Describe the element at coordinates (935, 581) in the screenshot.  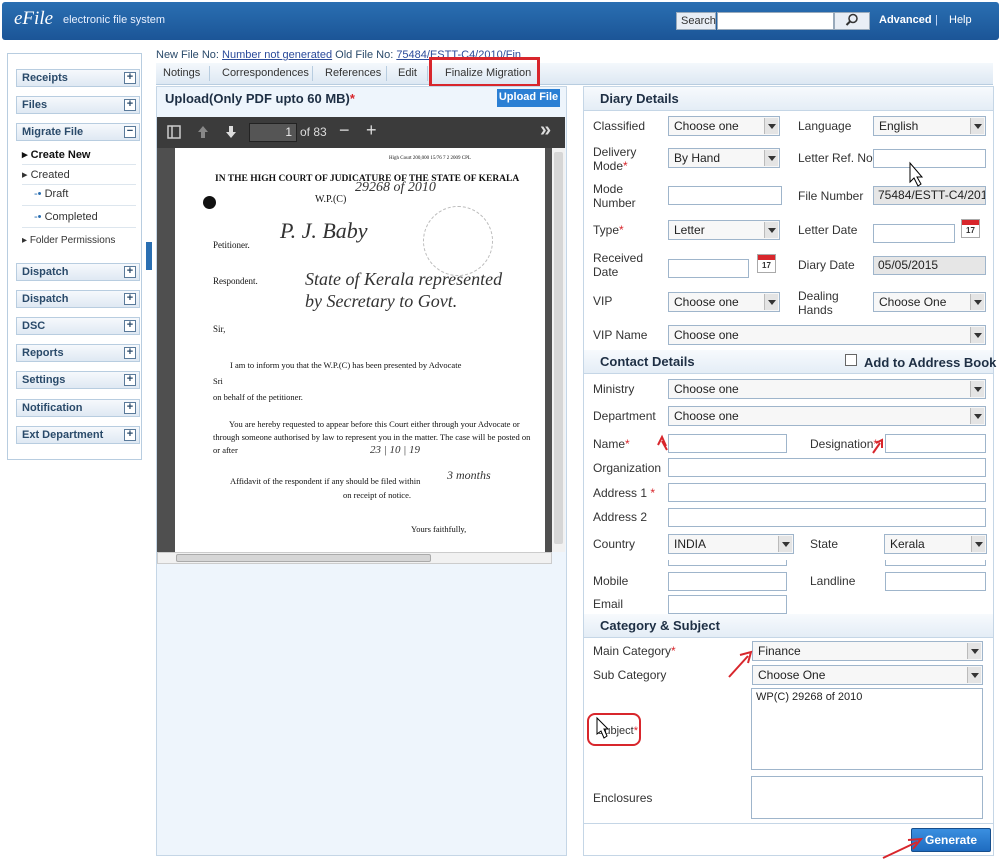
I see `landline-input` at that location.